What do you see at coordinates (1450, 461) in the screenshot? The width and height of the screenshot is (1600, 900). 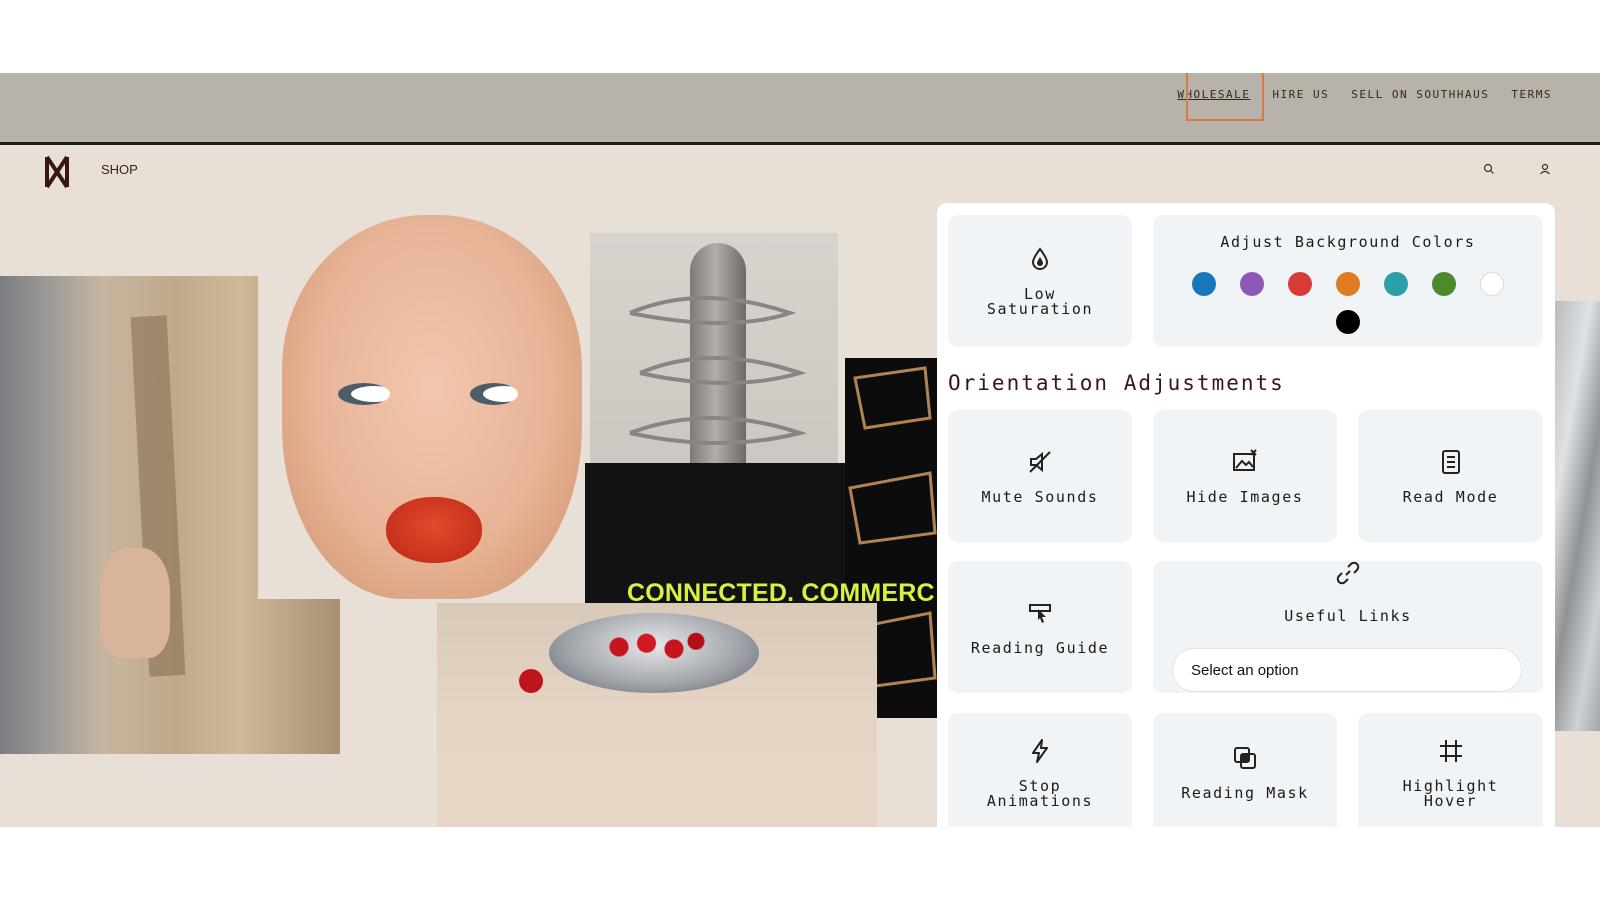 I see `document-icon` at bounding box center [1450, 461].